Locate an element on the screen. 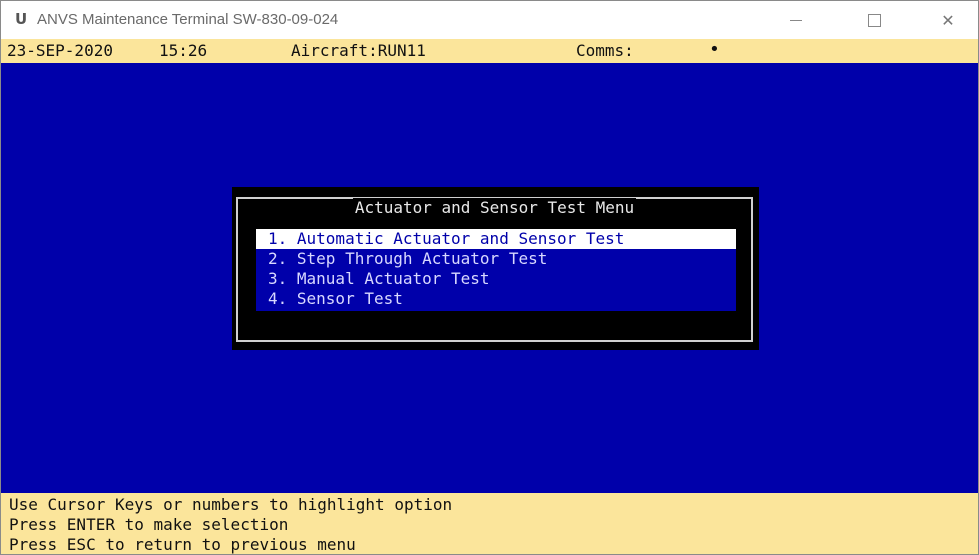  close-icon: ✕ is located at coordinates (948, 20).